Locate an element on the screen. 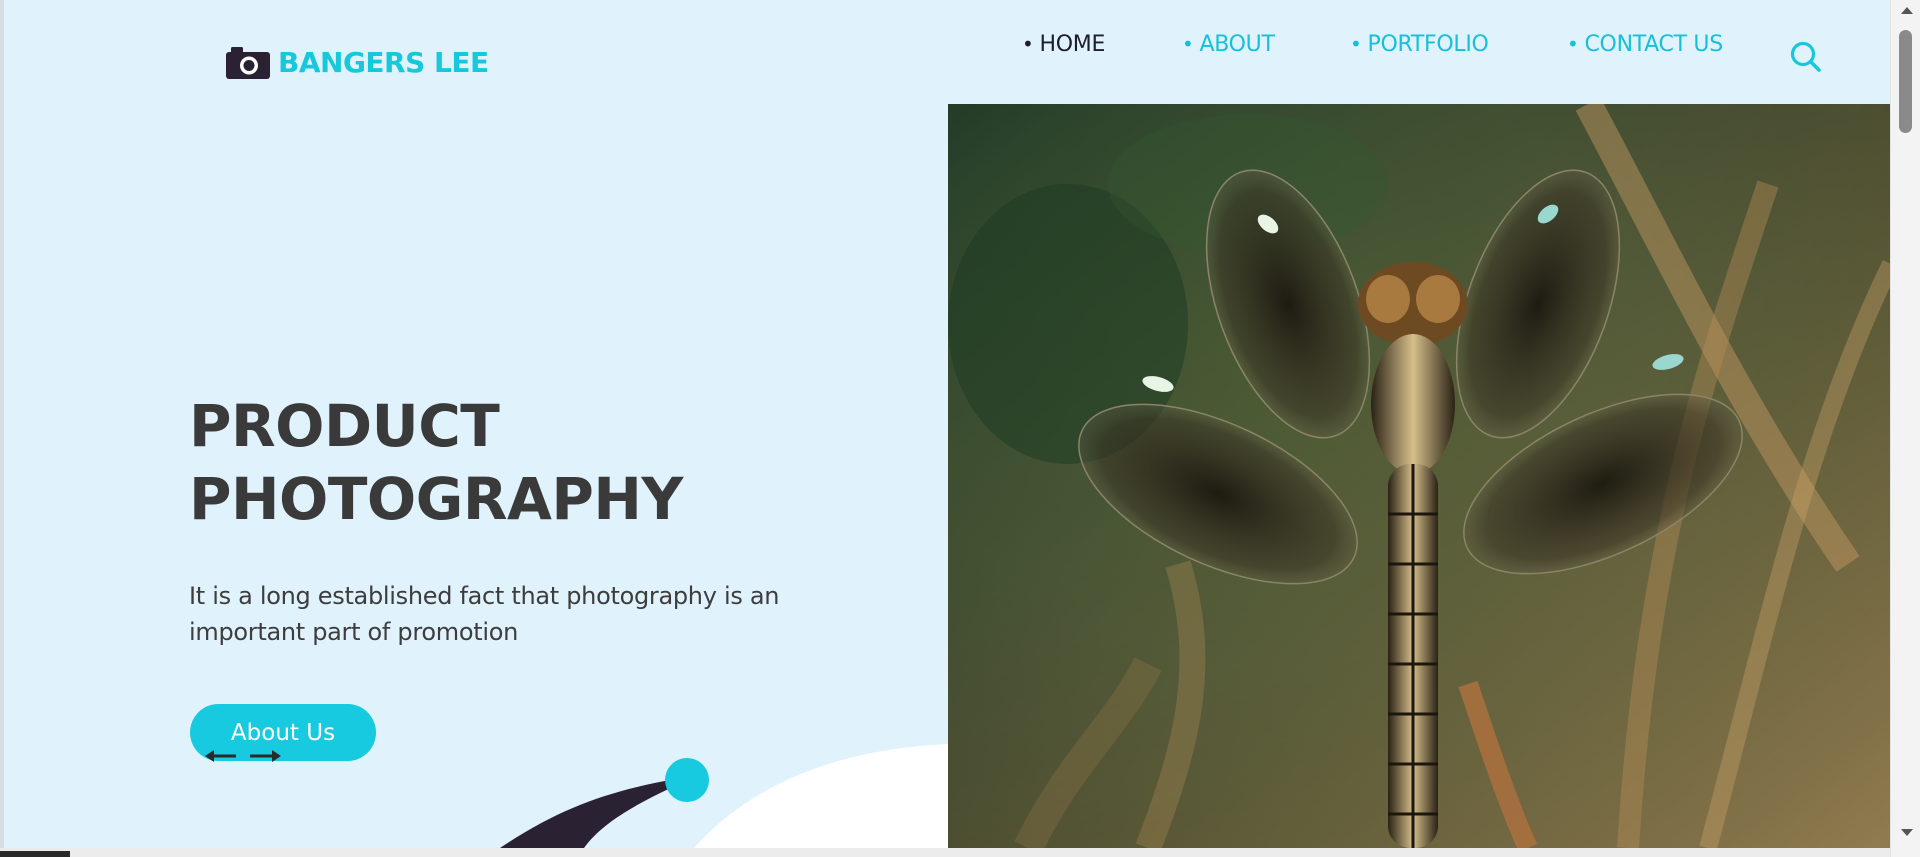  vertical-scrollbar is located at coordinates (1905, 428).